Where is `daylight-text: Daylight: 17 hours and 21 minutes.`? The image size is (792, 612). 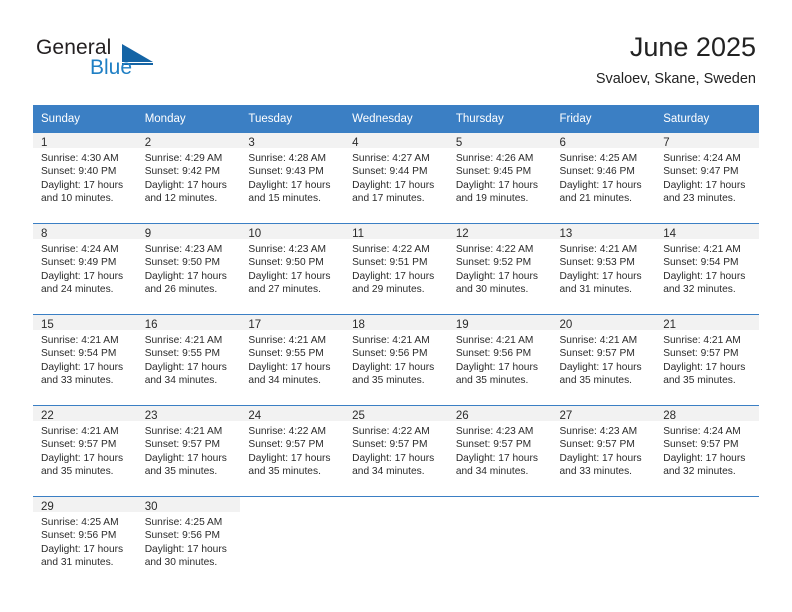
daylight-text: Daylight: 17 hours and 21 minutes. is located at coordinates (600, 191).